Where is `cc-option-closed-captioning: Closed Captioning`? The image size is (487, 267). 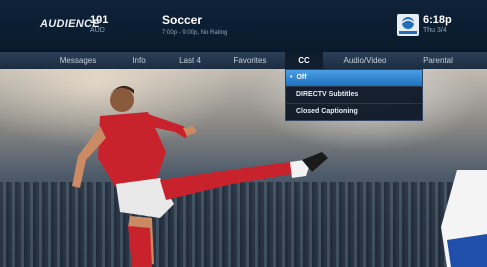
cc-option-closed-captioning: Closed Captioning is located at coordinates (354, 111).